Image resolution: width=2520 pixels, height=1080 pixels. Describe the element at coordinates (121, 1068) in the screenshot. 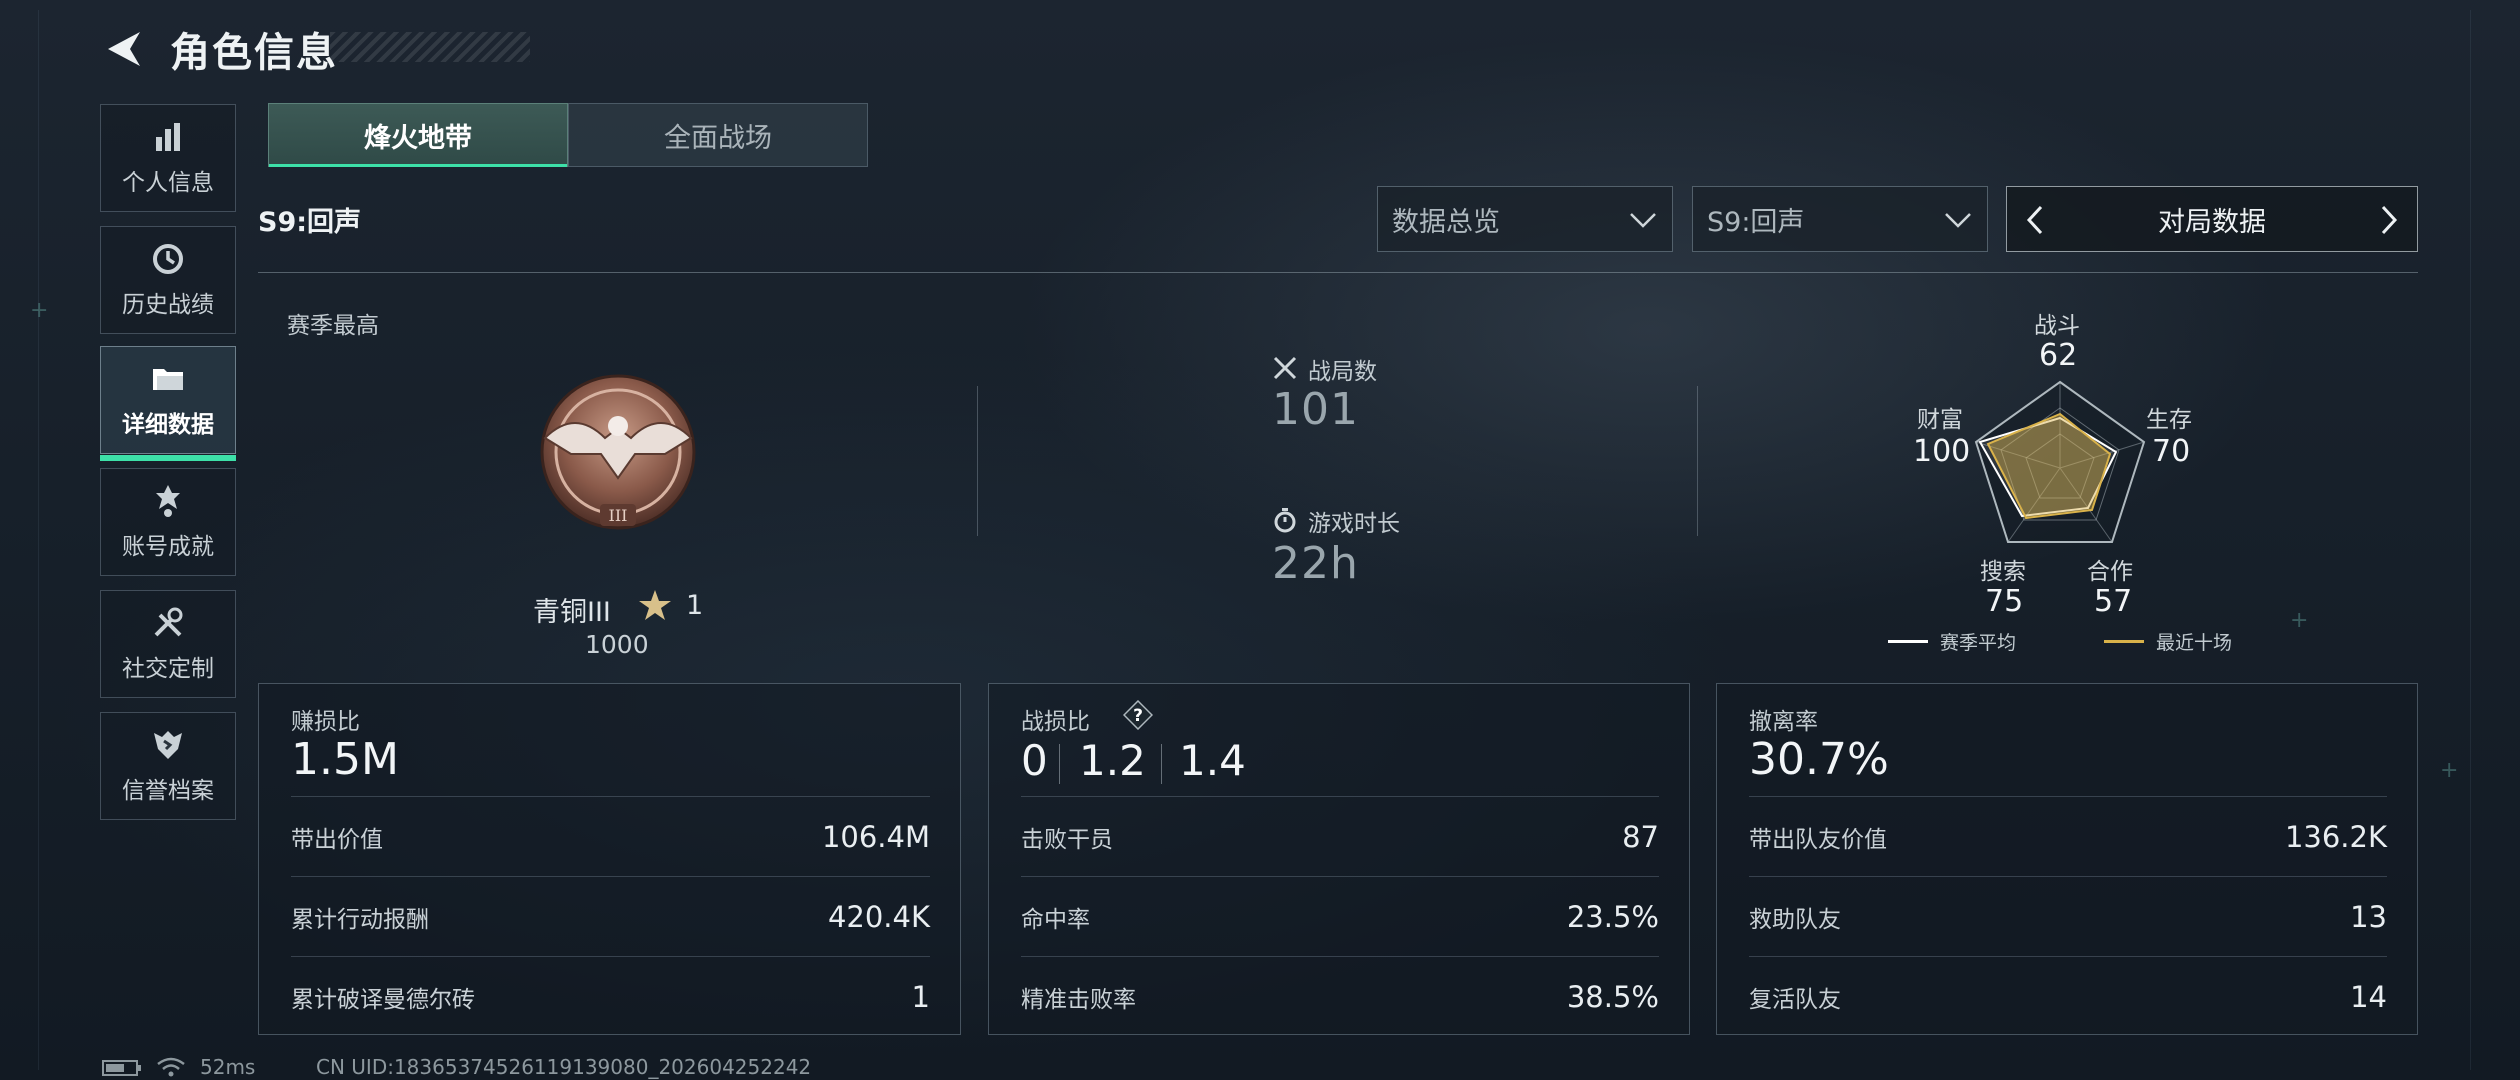

I see `battery-icon` at that location.